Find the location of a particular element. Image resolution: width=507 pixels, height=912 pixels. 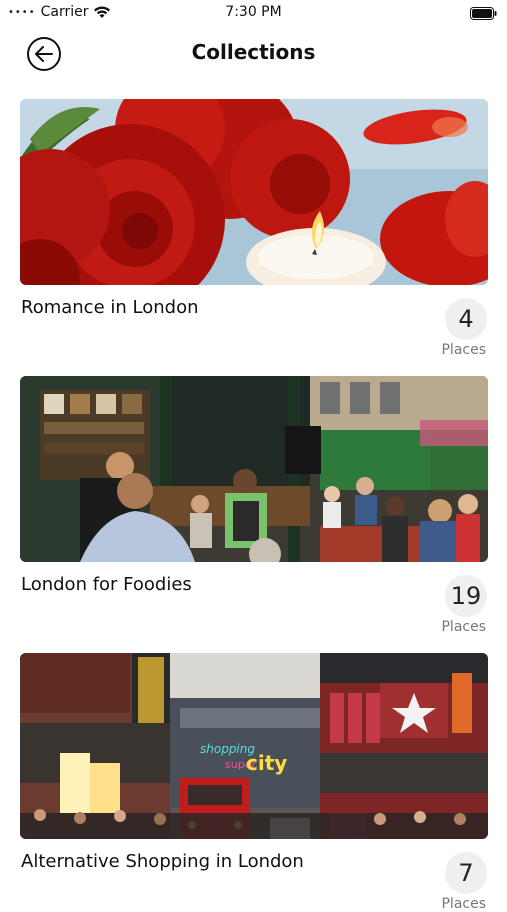

status-time: 7:30 PM is located at coordinates (253, 12).